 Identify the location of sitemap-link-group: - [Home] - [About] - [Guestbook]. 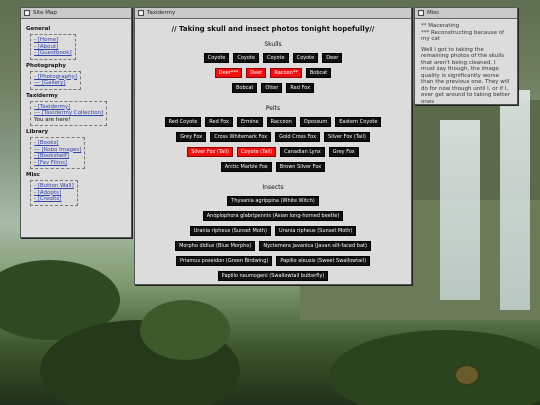
(53, 47).